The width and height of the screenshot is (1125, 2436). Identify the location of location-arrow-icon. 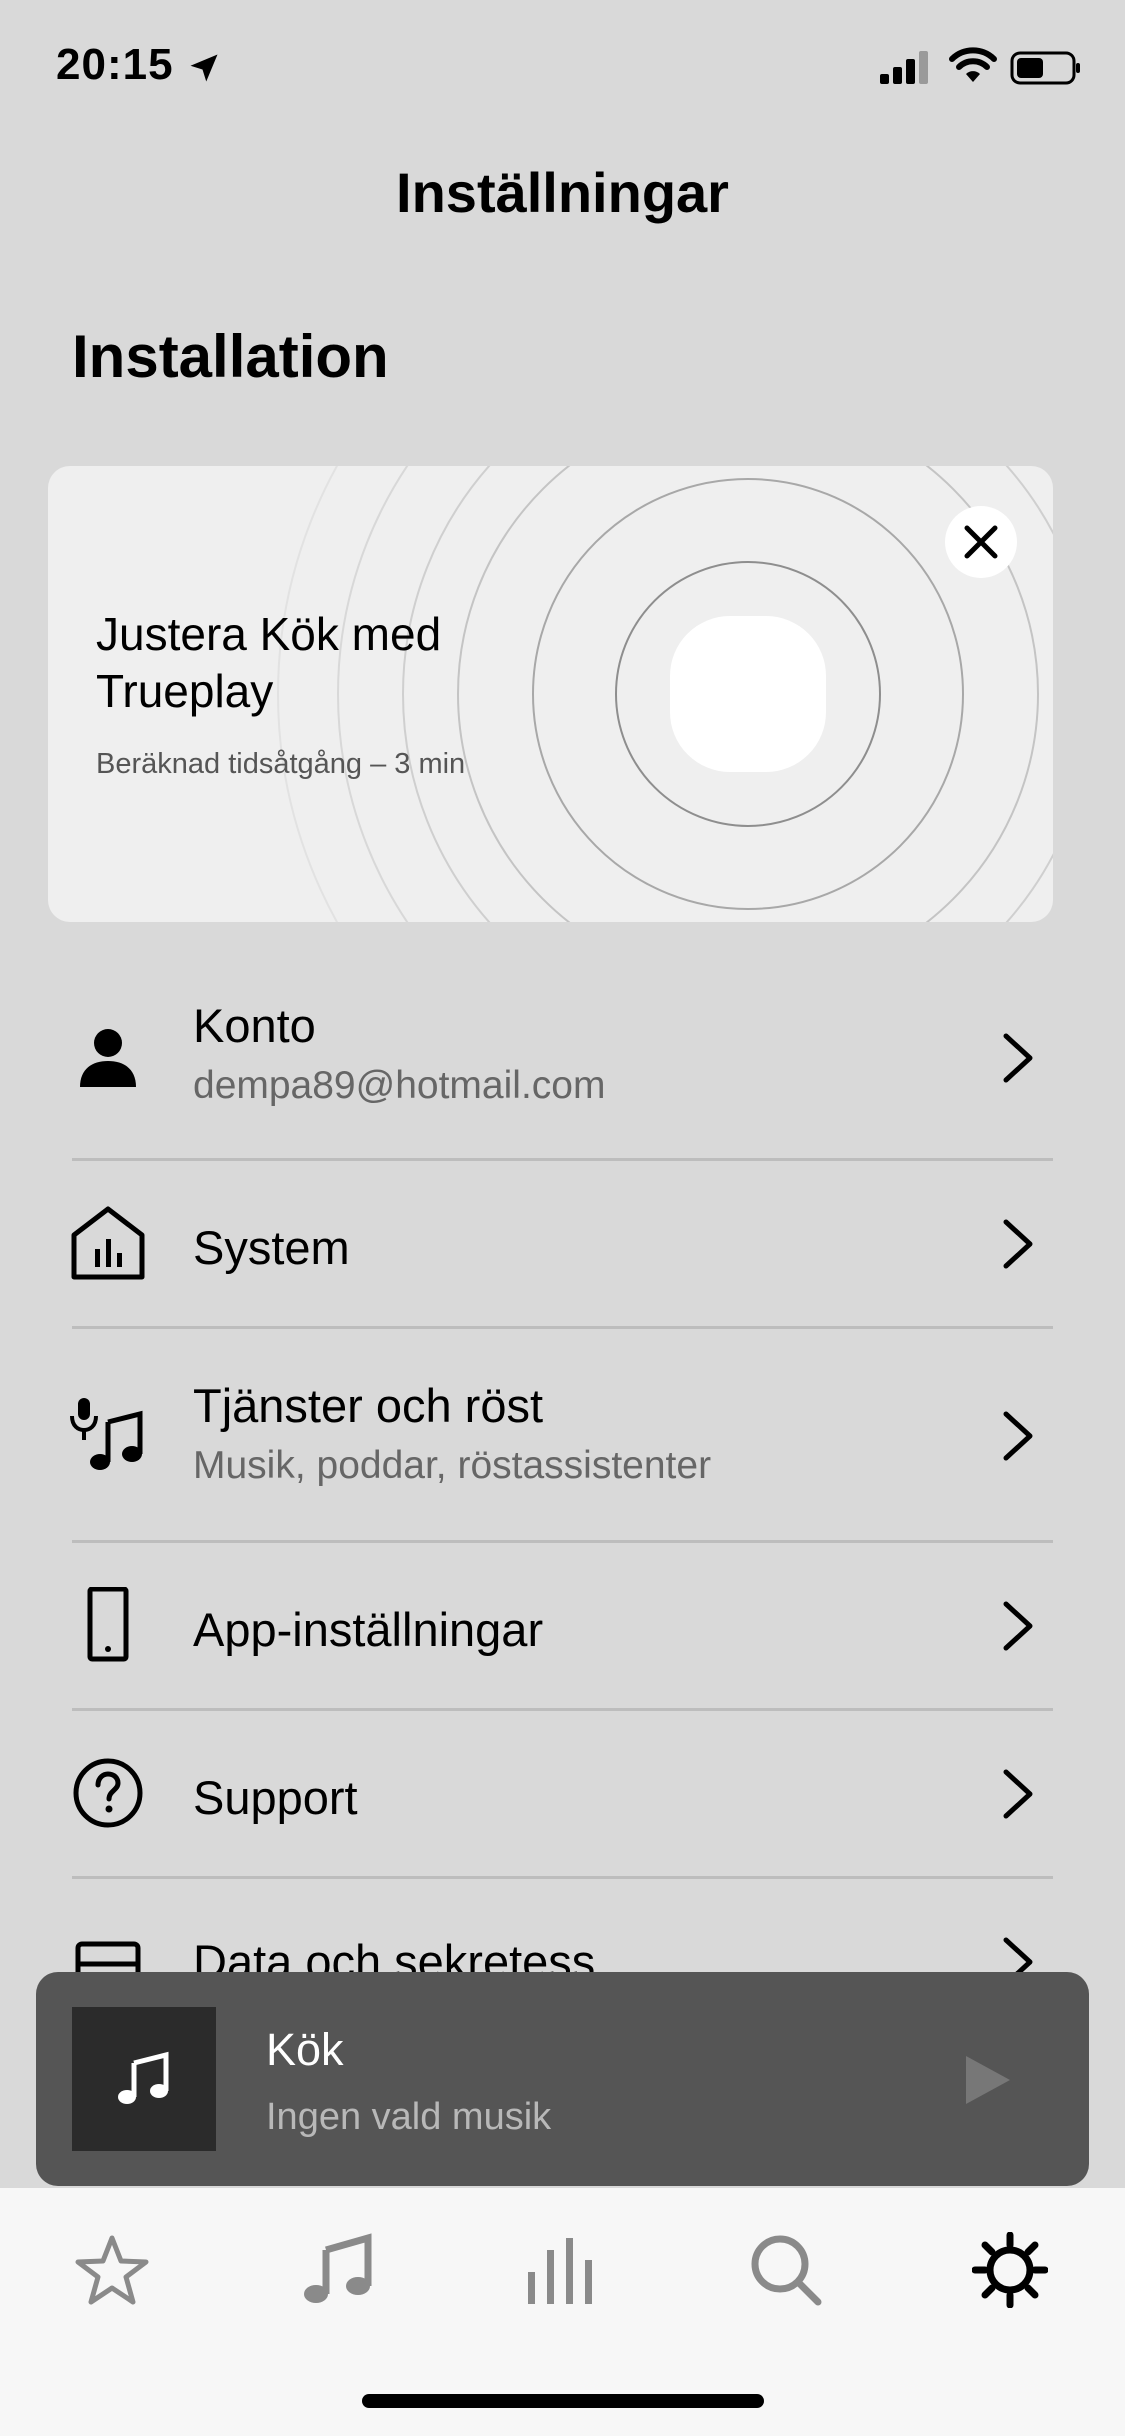
(204, 68).